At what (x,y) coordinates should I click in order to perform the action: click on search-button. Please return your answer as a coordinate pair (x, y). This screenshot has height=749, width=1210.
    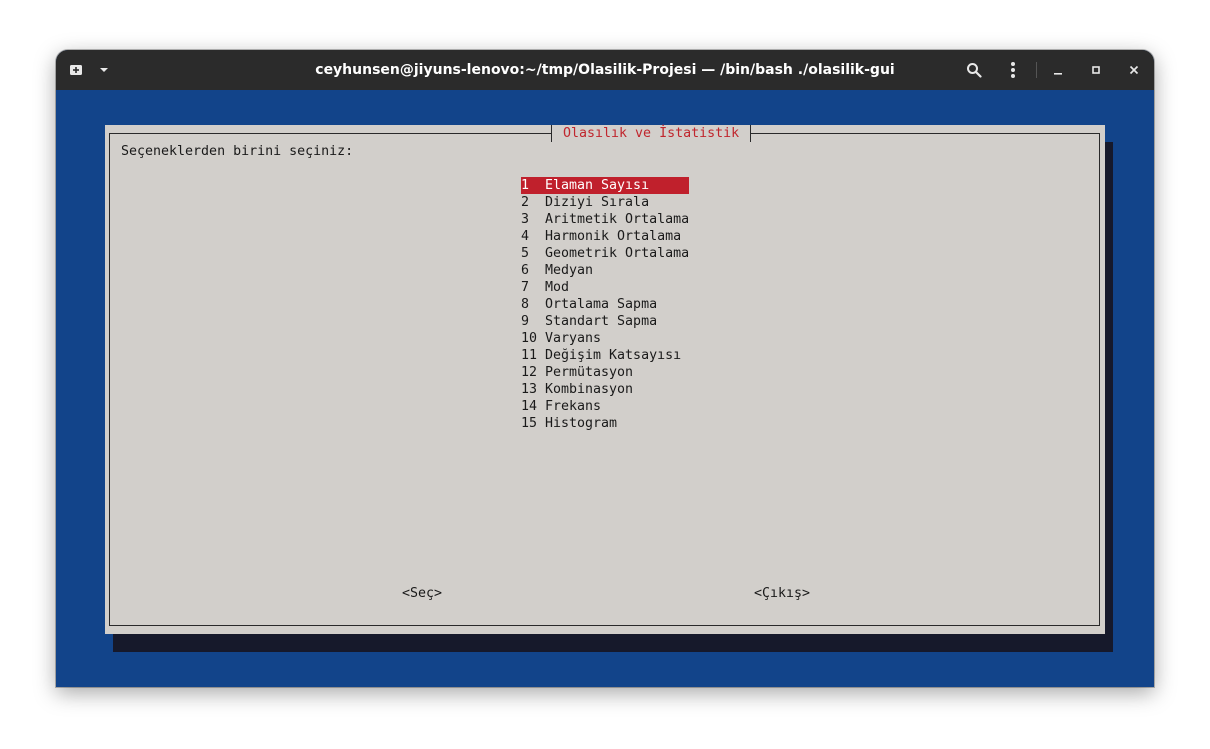
    Looking at the image, I should click on (974, 70).